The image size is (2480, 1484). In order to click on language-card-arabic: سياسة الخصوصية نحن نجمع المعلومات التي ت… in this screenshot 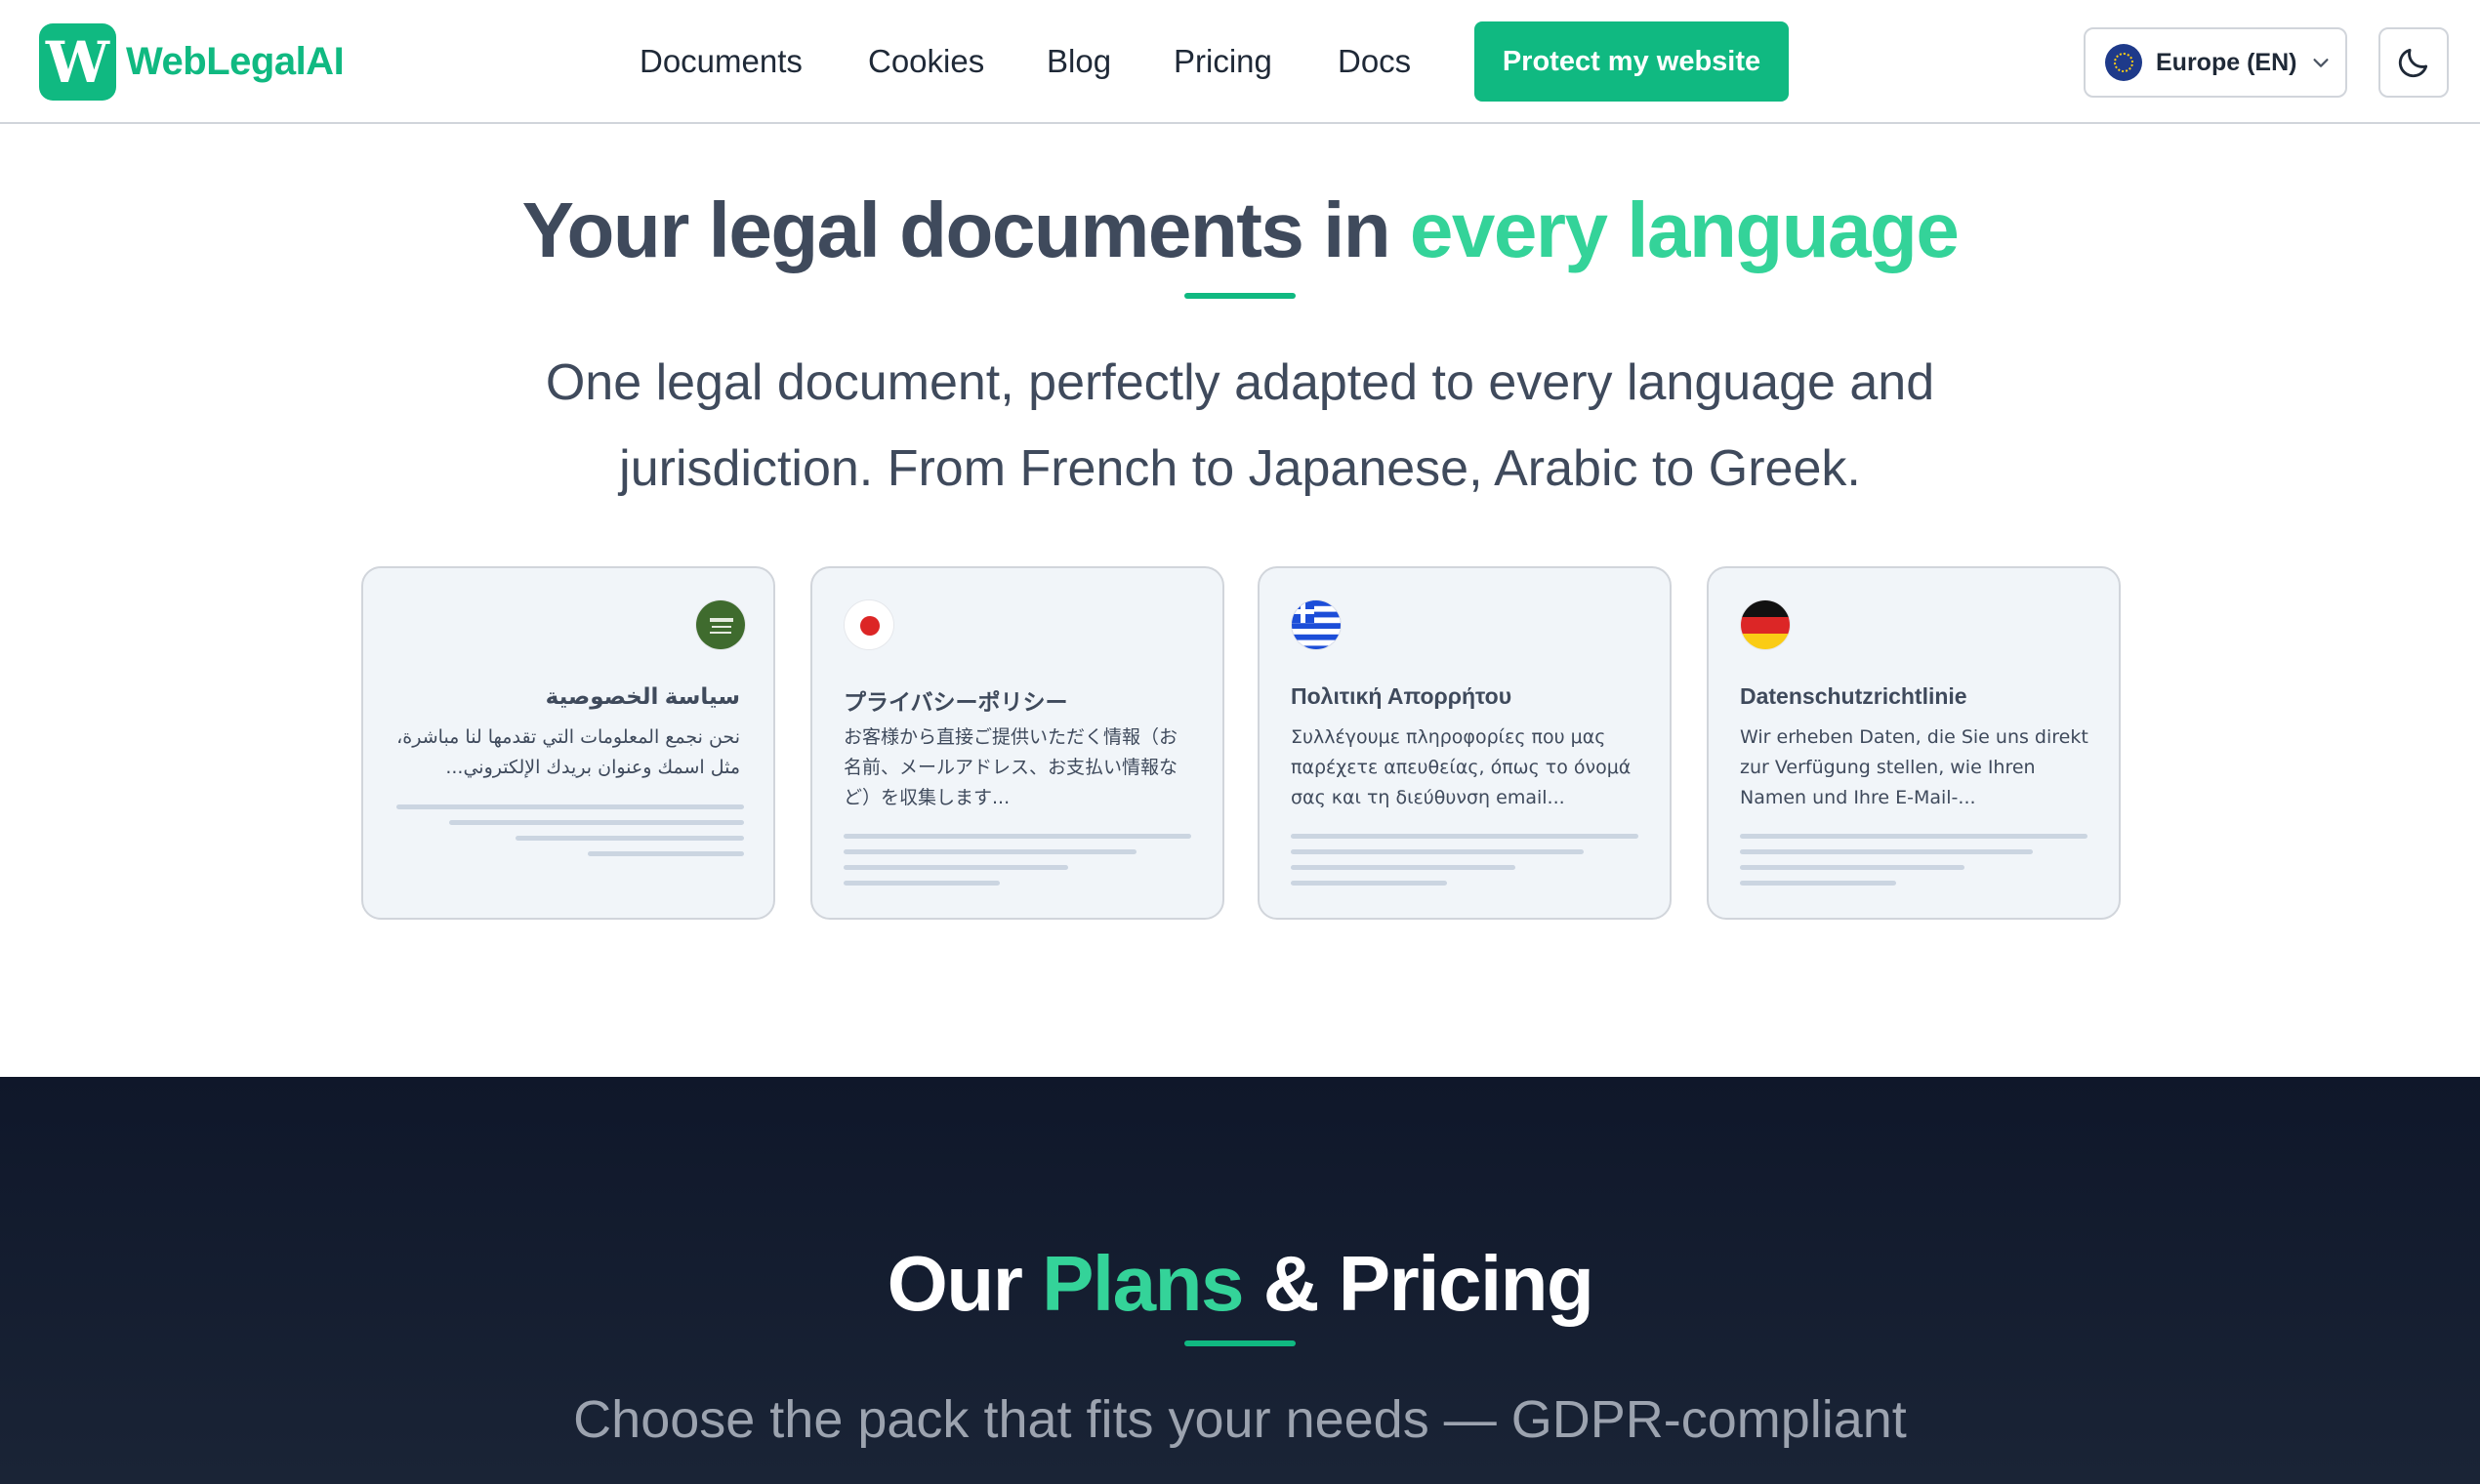, I will do `click(568, 743)`.